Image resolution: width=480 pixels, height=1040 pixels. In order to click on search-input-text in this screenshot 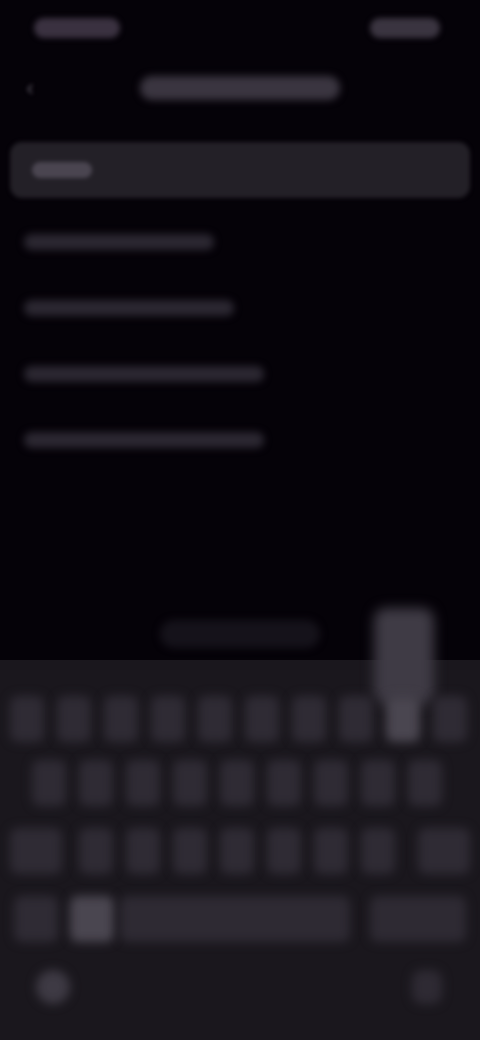, I will do `click(62, 170)`.